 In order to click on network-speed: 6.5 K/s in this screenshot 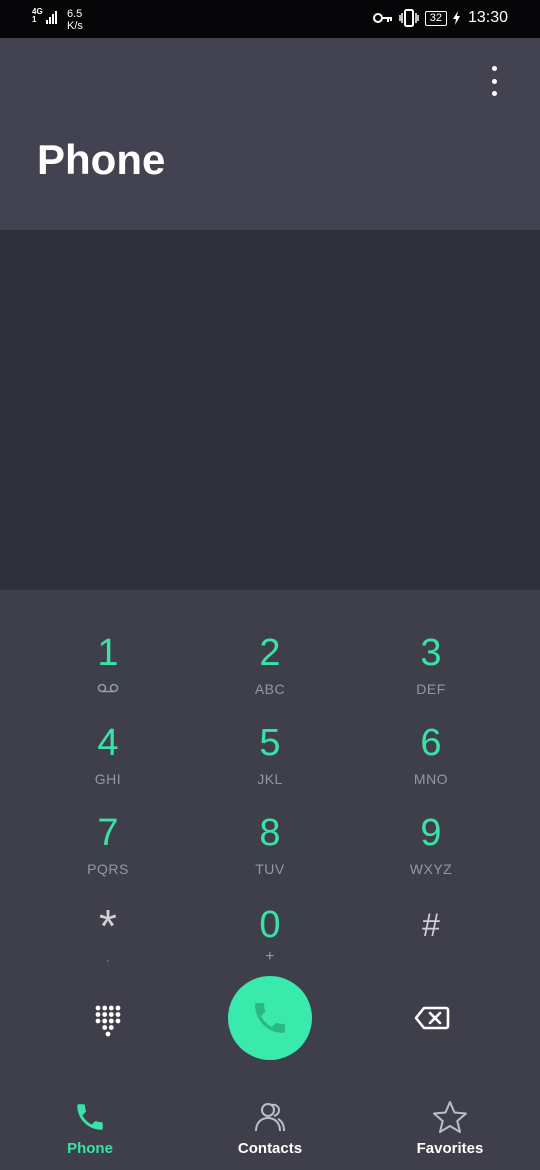, I will do `click(75, 20)`.